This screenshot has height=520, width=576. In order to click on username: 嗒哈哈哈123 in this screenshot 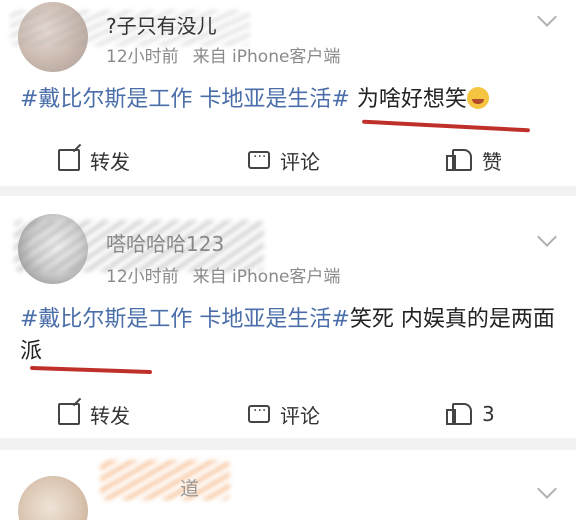, I will do `click(165, 242)`.